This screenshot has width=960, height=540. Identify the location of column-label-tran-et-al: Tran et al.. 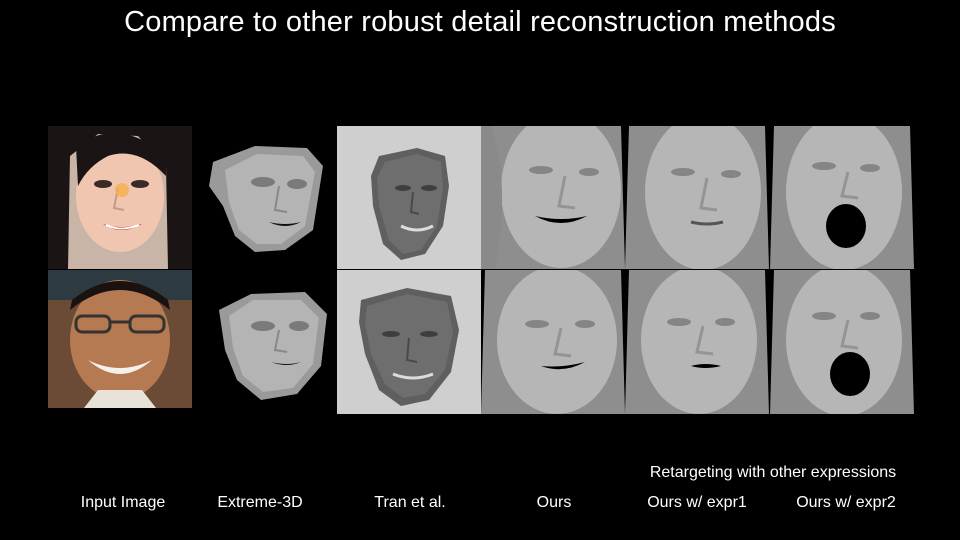
(410, 502).